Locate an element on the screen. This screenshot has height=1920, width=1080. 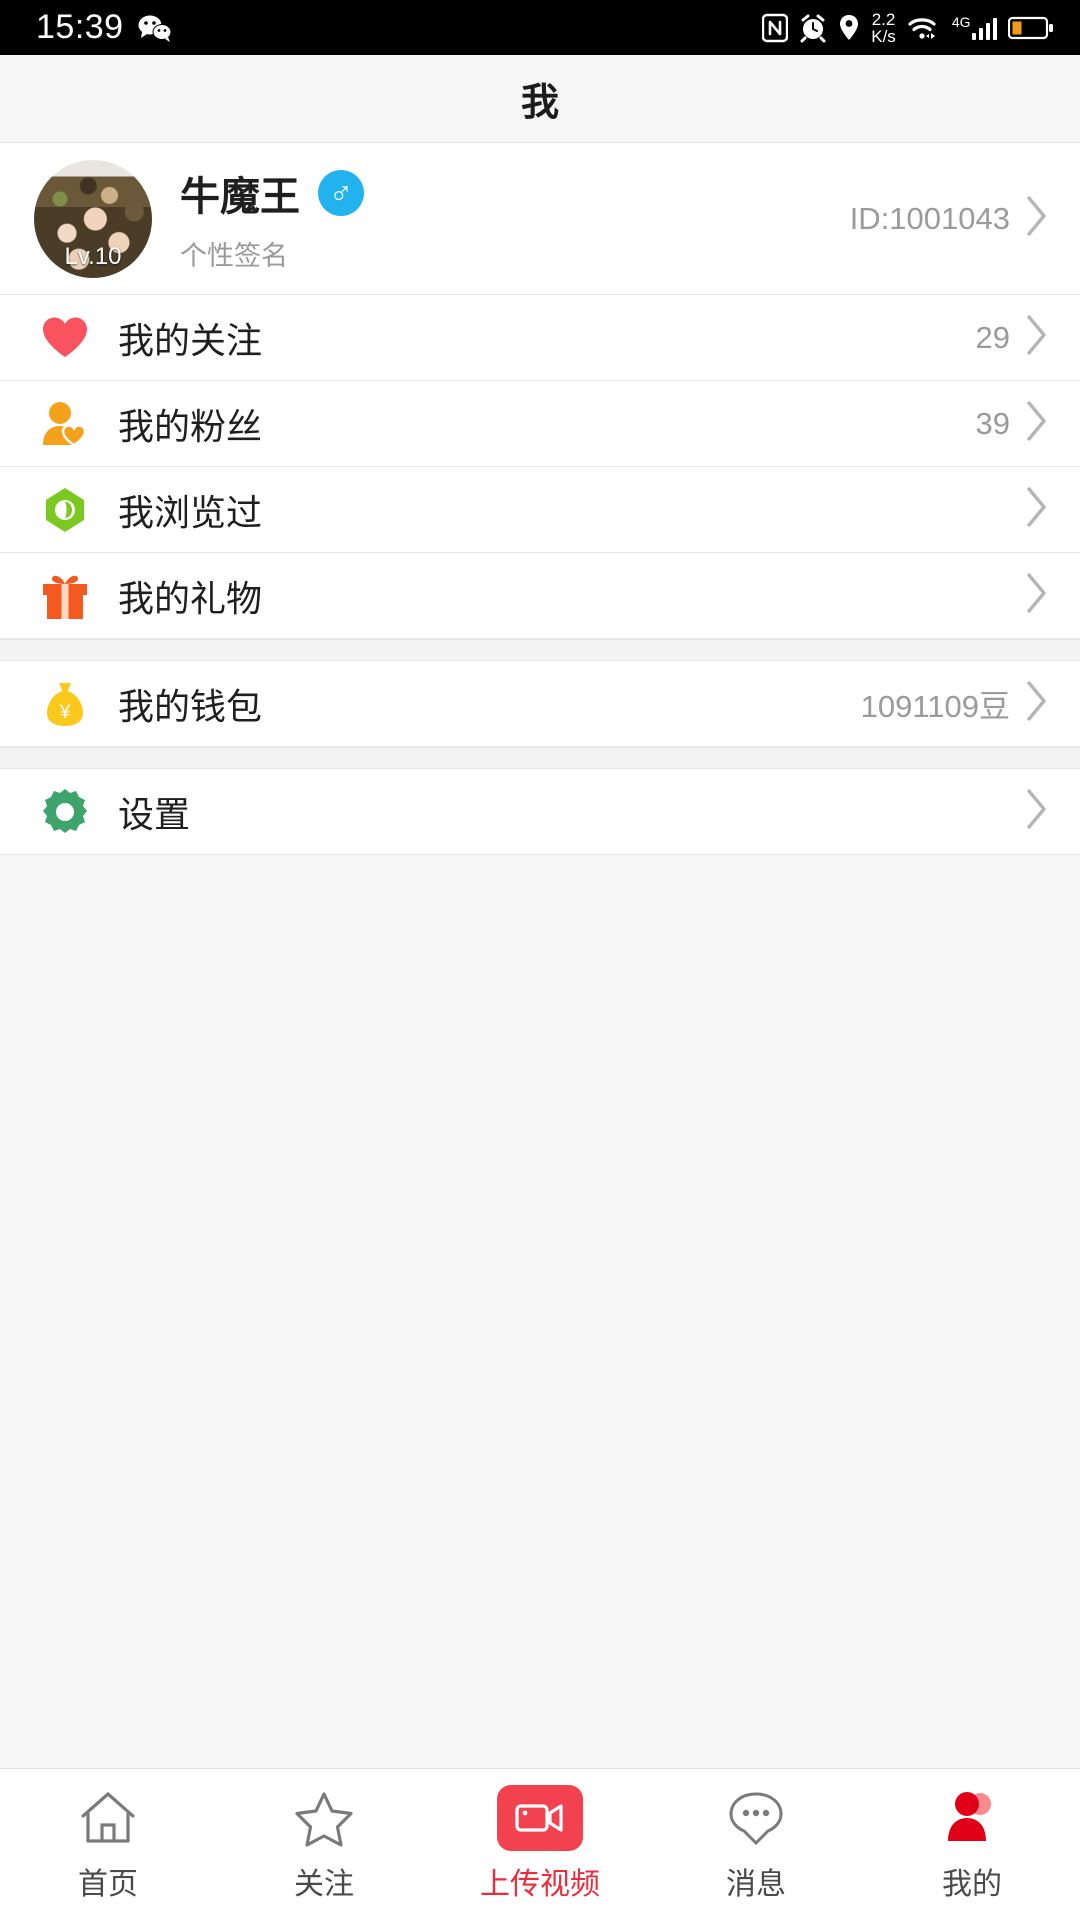
menu-item-settings: 设置 is located at coordinates (540, 812).